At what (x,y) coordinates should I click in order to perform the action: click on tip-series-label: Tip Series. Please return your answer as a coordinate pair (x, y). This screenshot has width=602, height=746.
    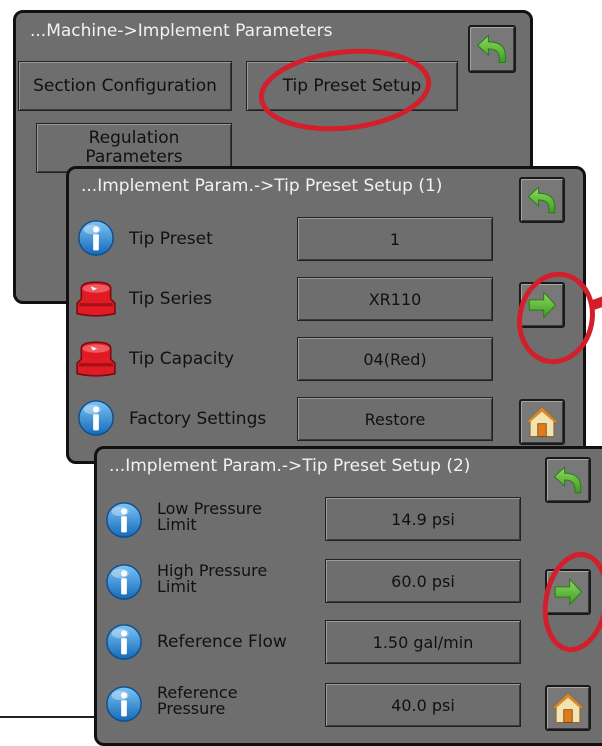
    Looking at the image, I should click on (171, 299).